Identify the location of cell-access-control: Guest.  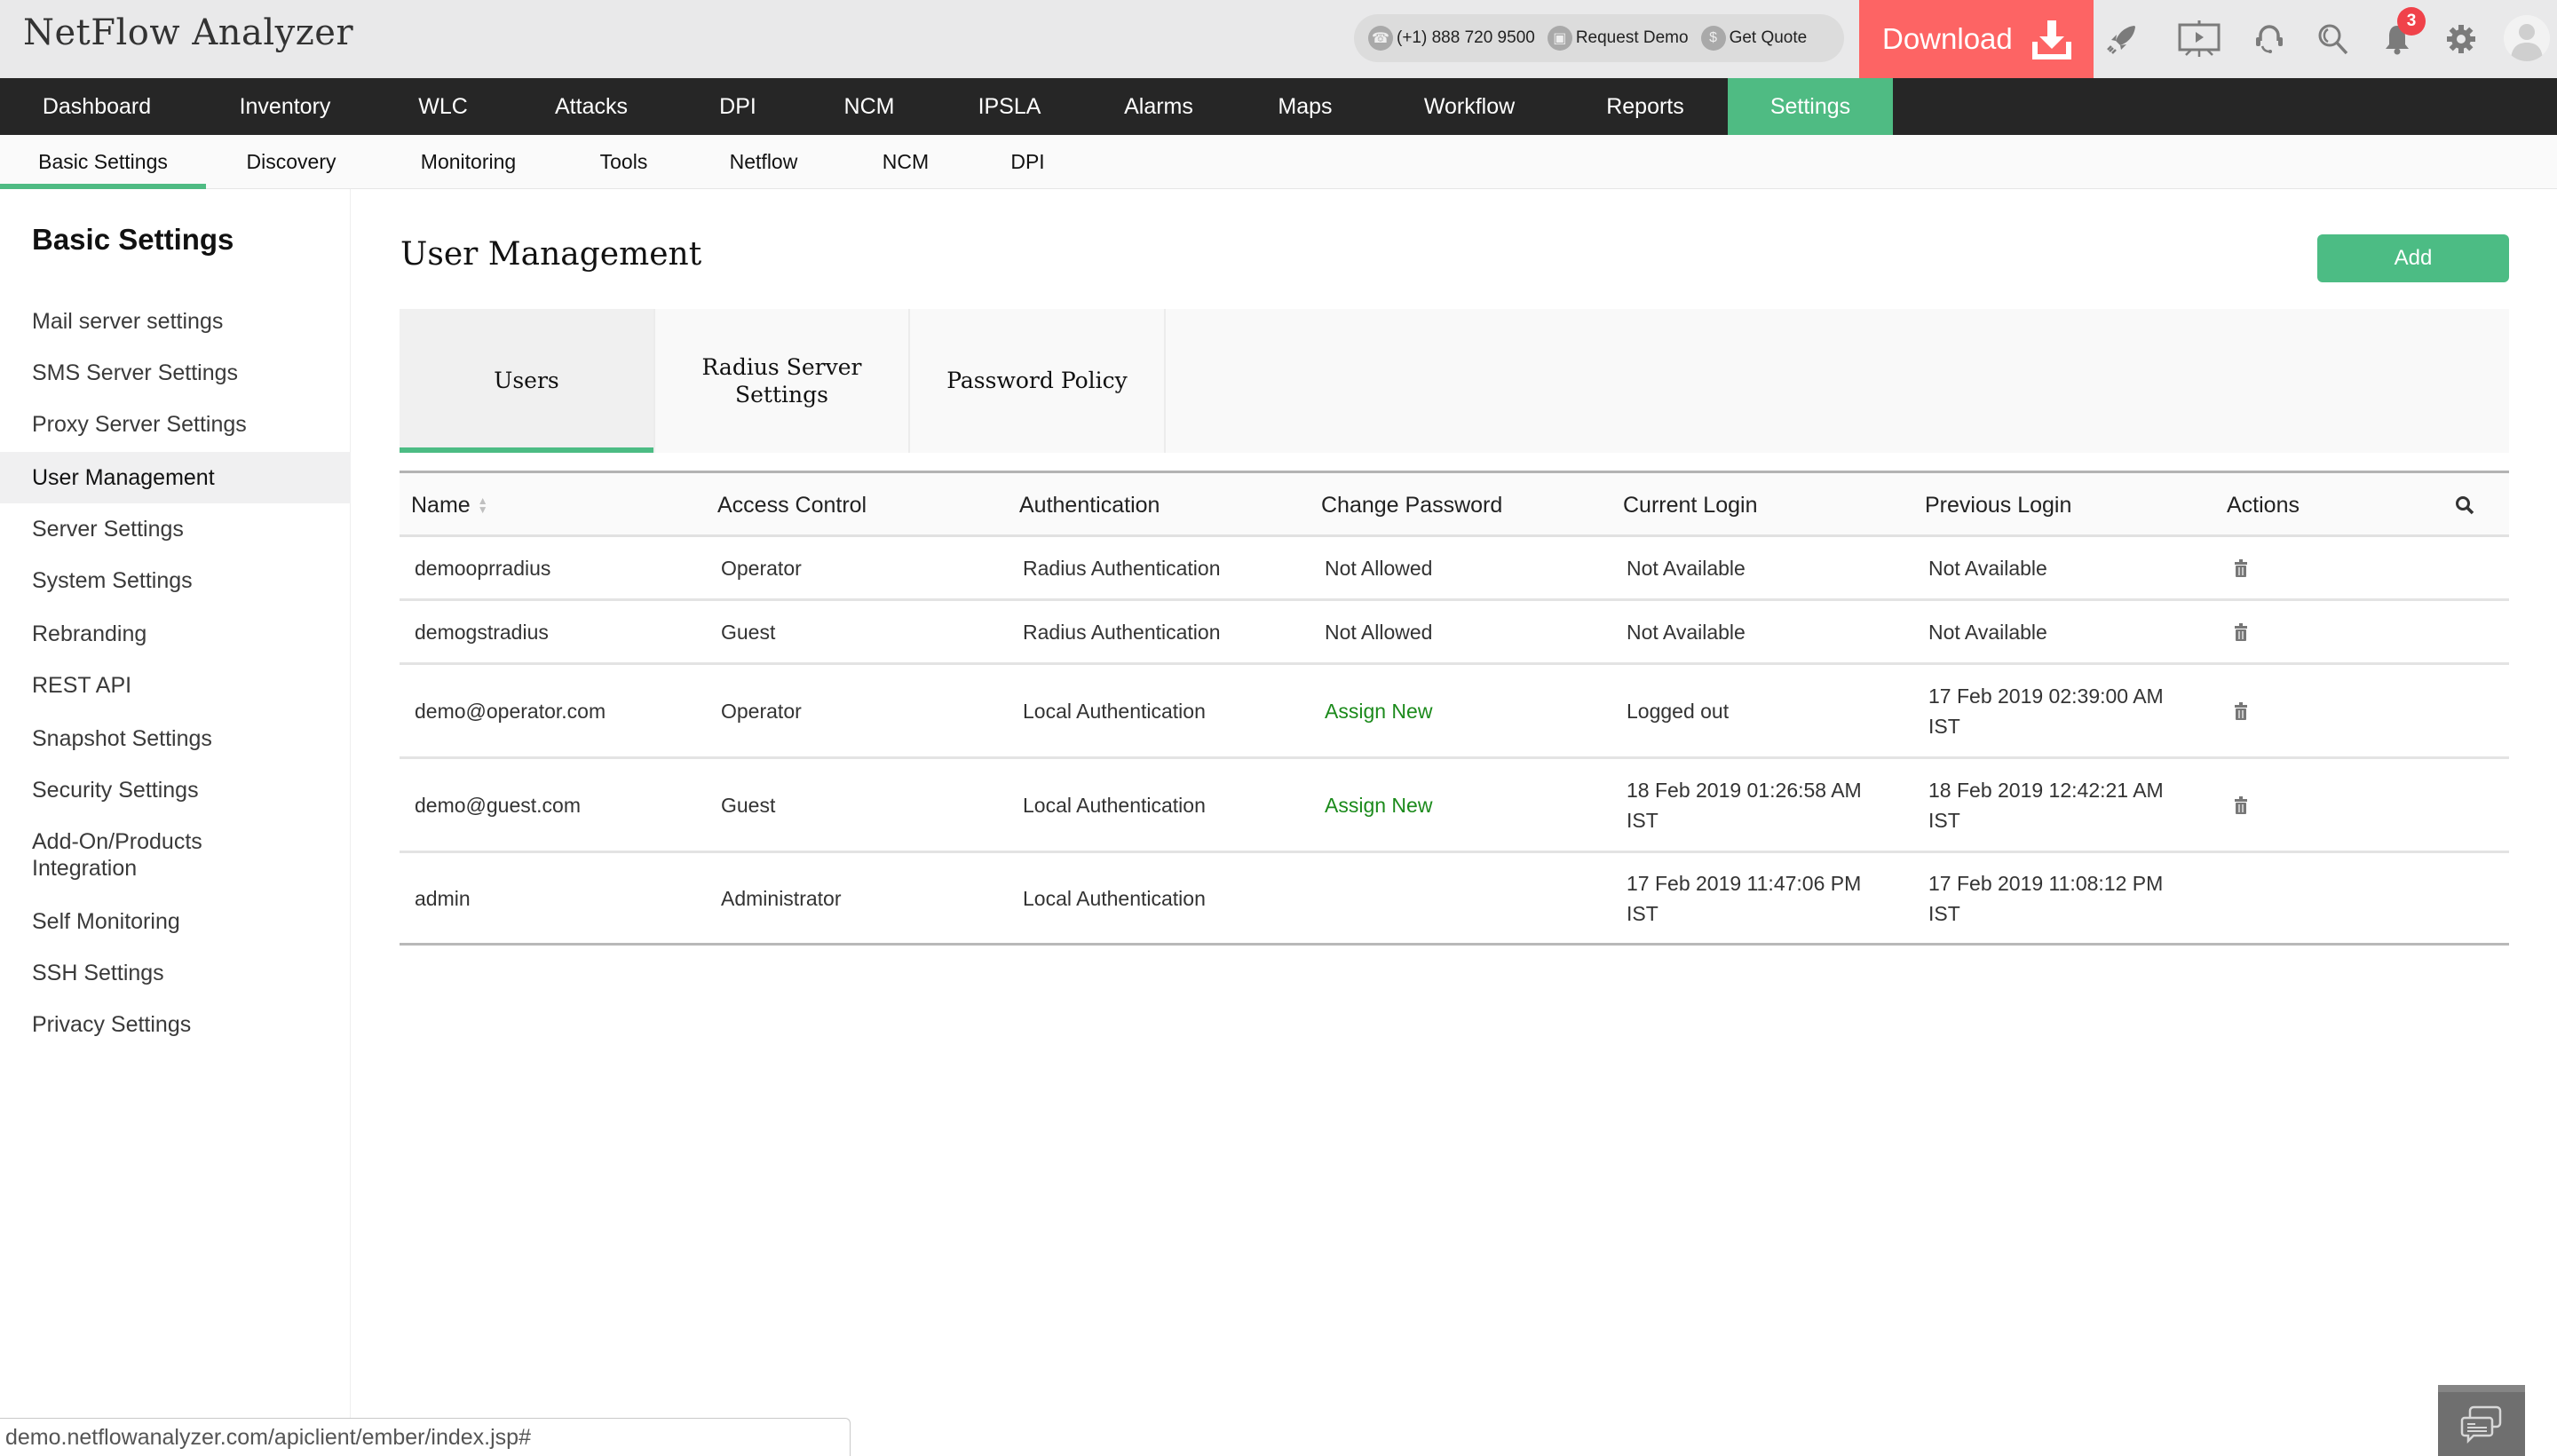
(748, 805).